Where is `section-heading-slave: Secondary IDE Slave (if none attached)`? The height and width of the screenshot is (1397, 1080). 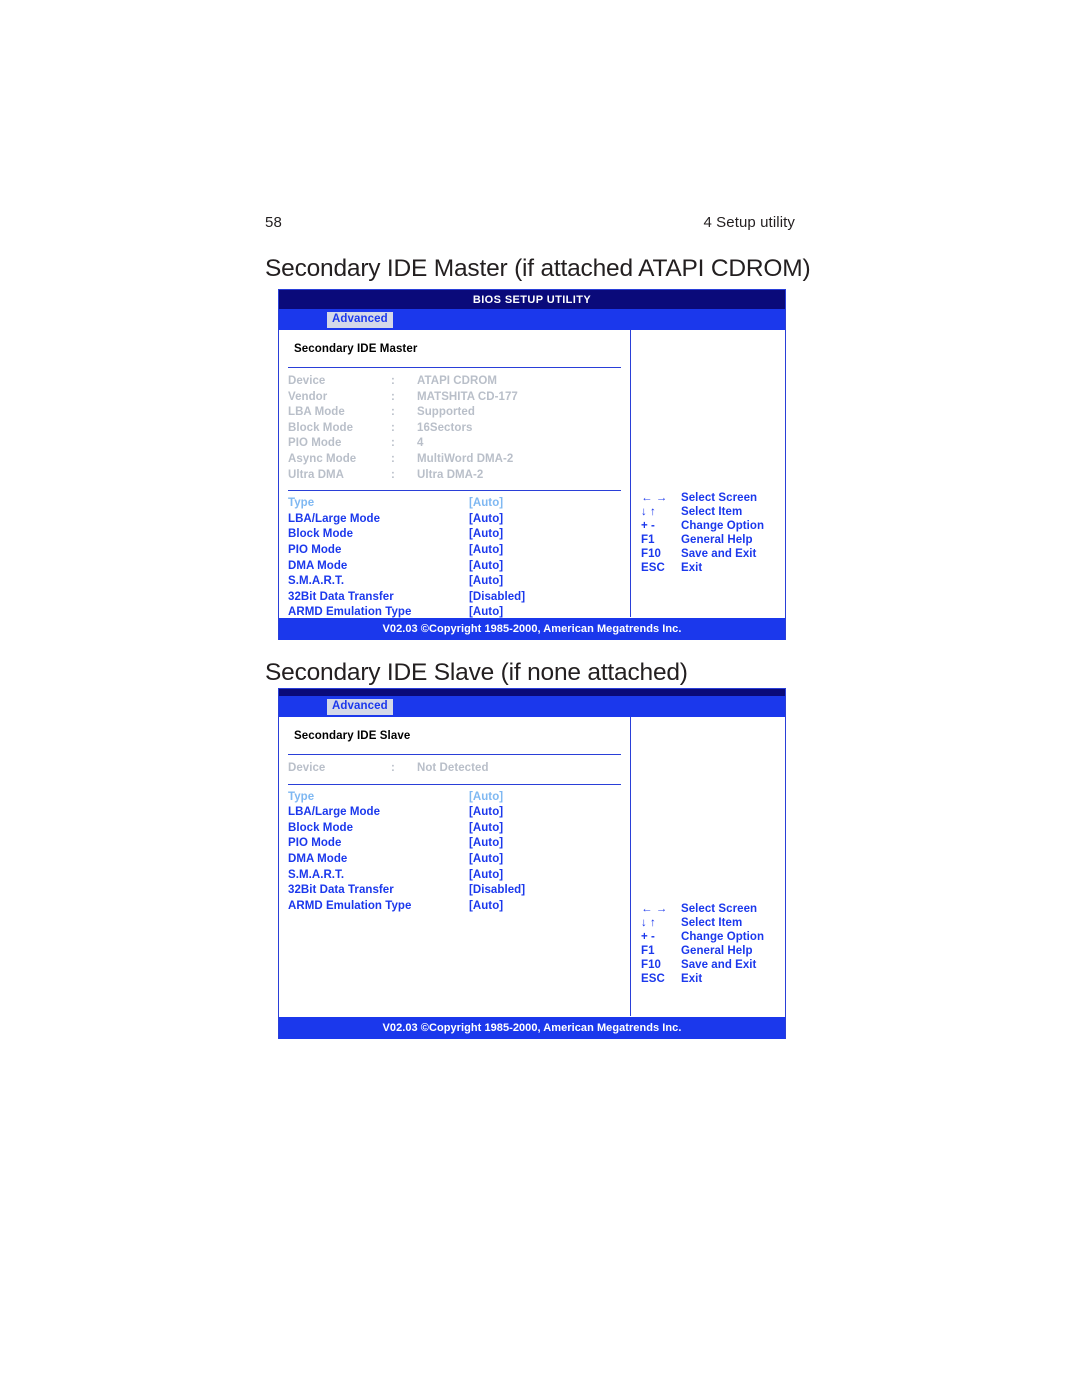
section-heading-slave: Secondary IDE Slave (if none attached) is located at coordinates (476, 672).